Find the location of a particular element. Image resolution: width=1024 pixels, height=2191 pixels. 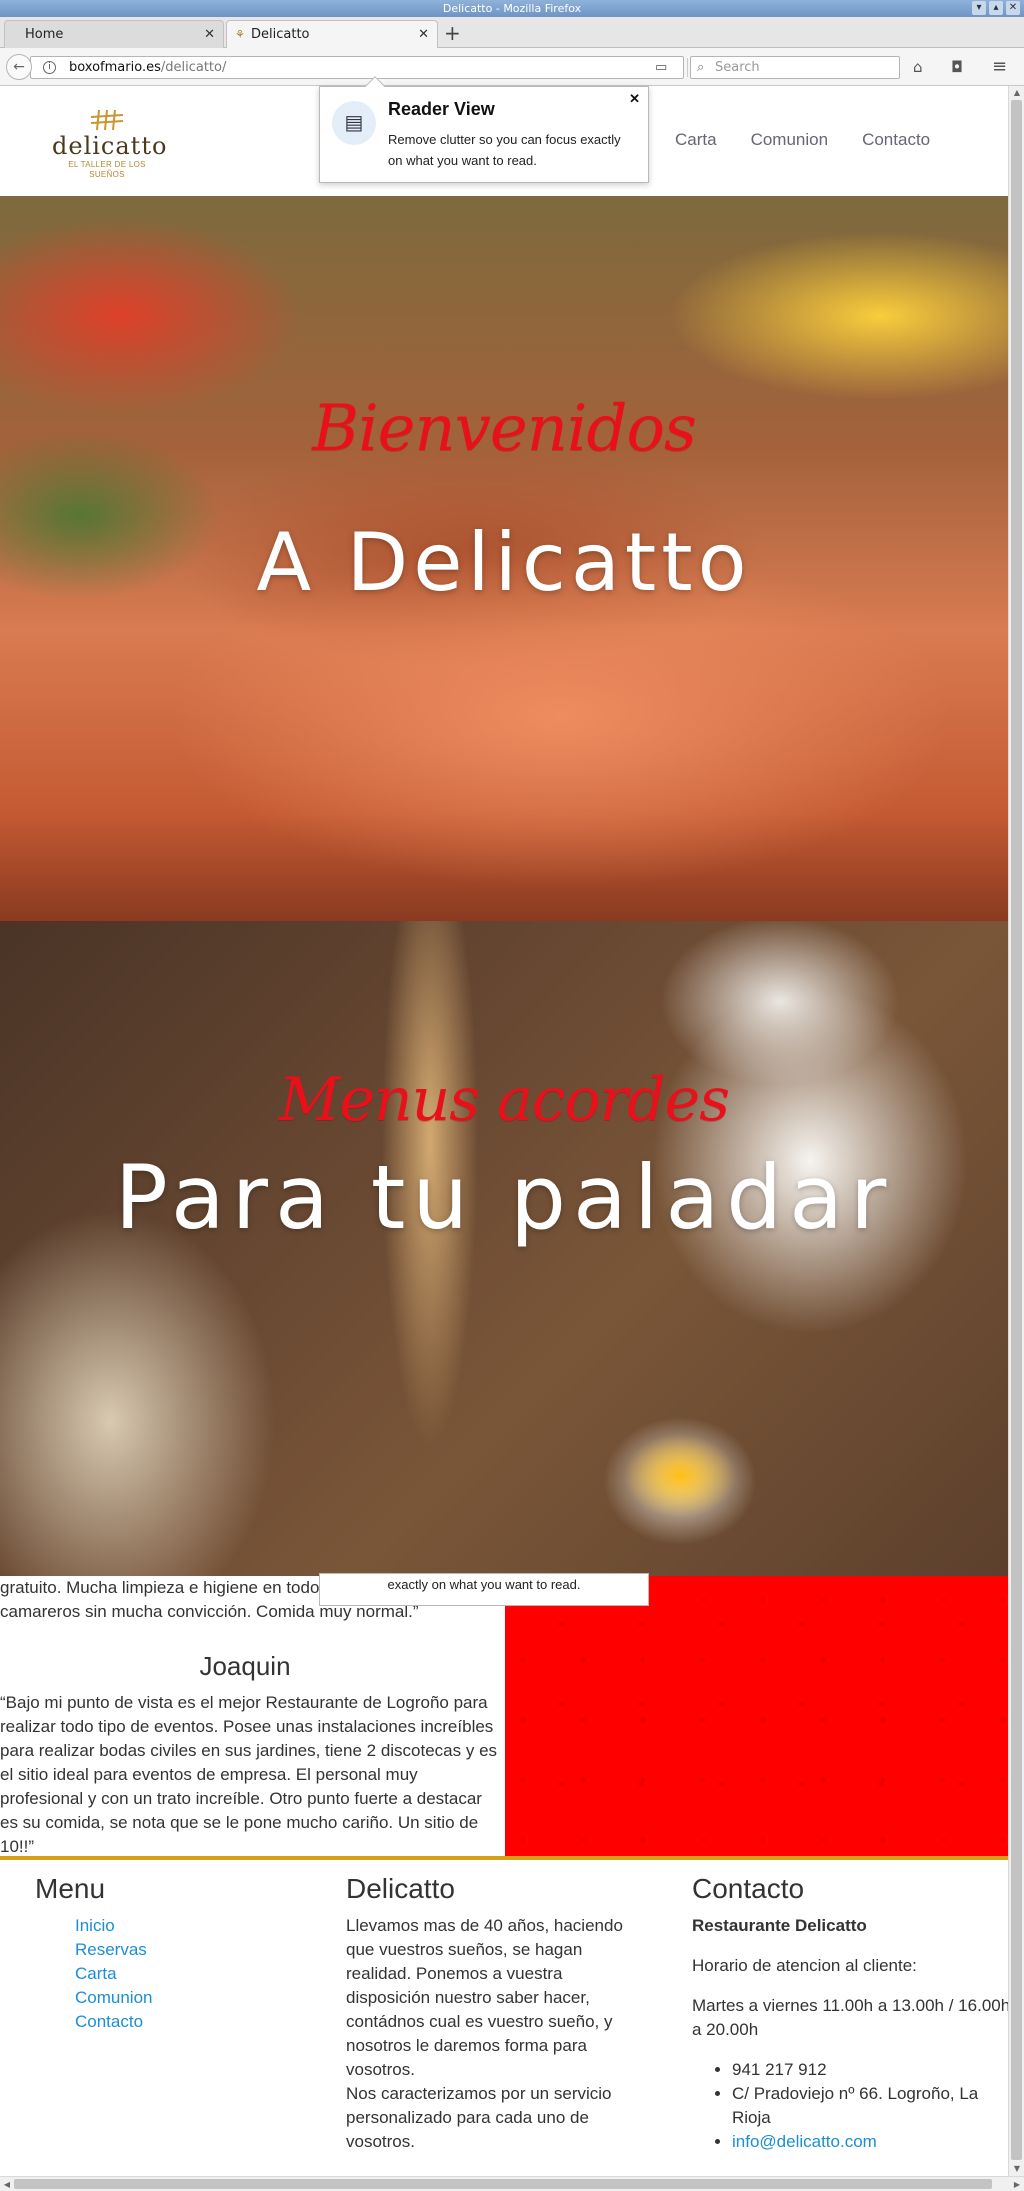

footer-about-title: Delicatto is located at coordinates (400, 1888).